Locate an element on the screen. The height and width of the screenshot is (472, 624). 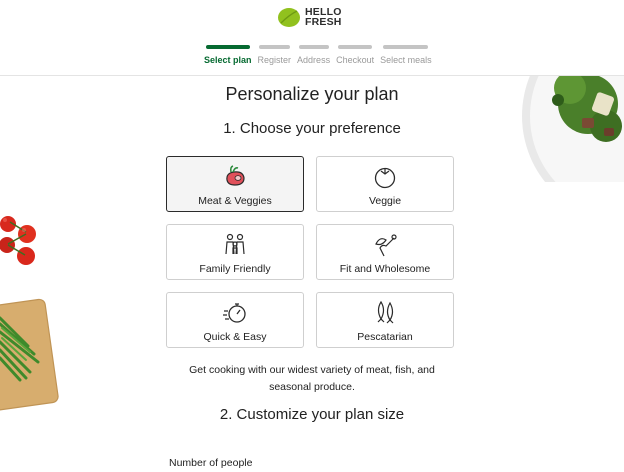
preference-label: Fit and Wholesome is located at coordinates (385, 269).